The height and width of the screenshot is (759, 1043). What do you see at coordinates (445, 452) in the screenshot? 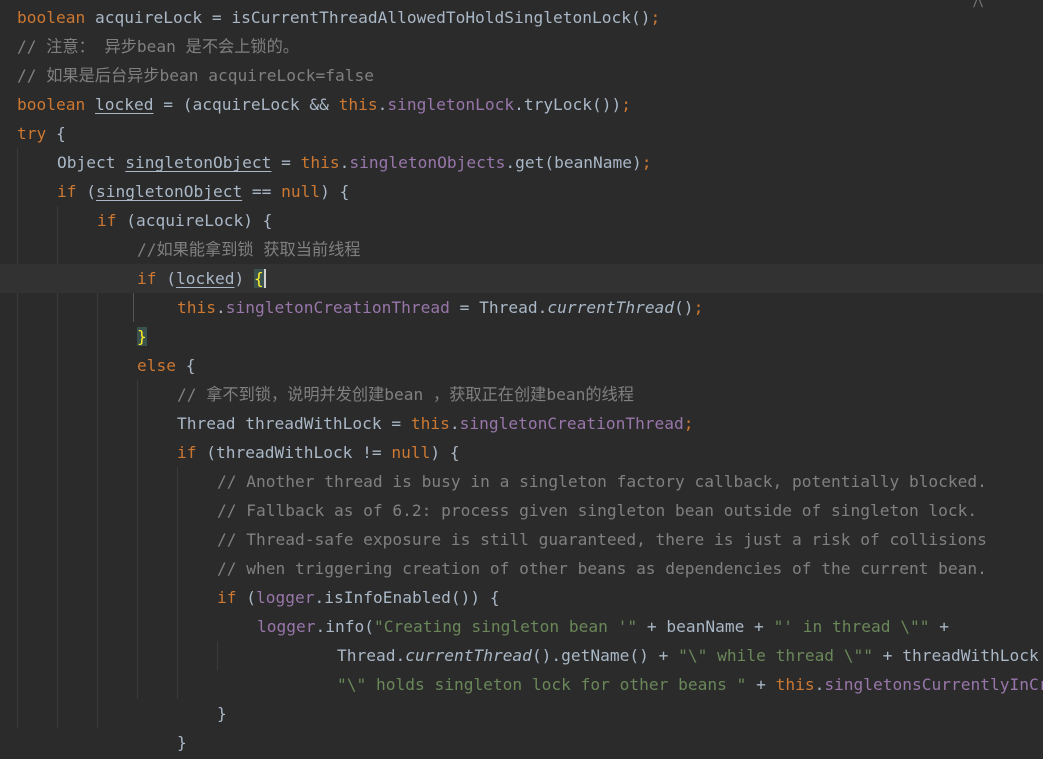
I see `code-token: ) {` at bounding box center [445, 452].